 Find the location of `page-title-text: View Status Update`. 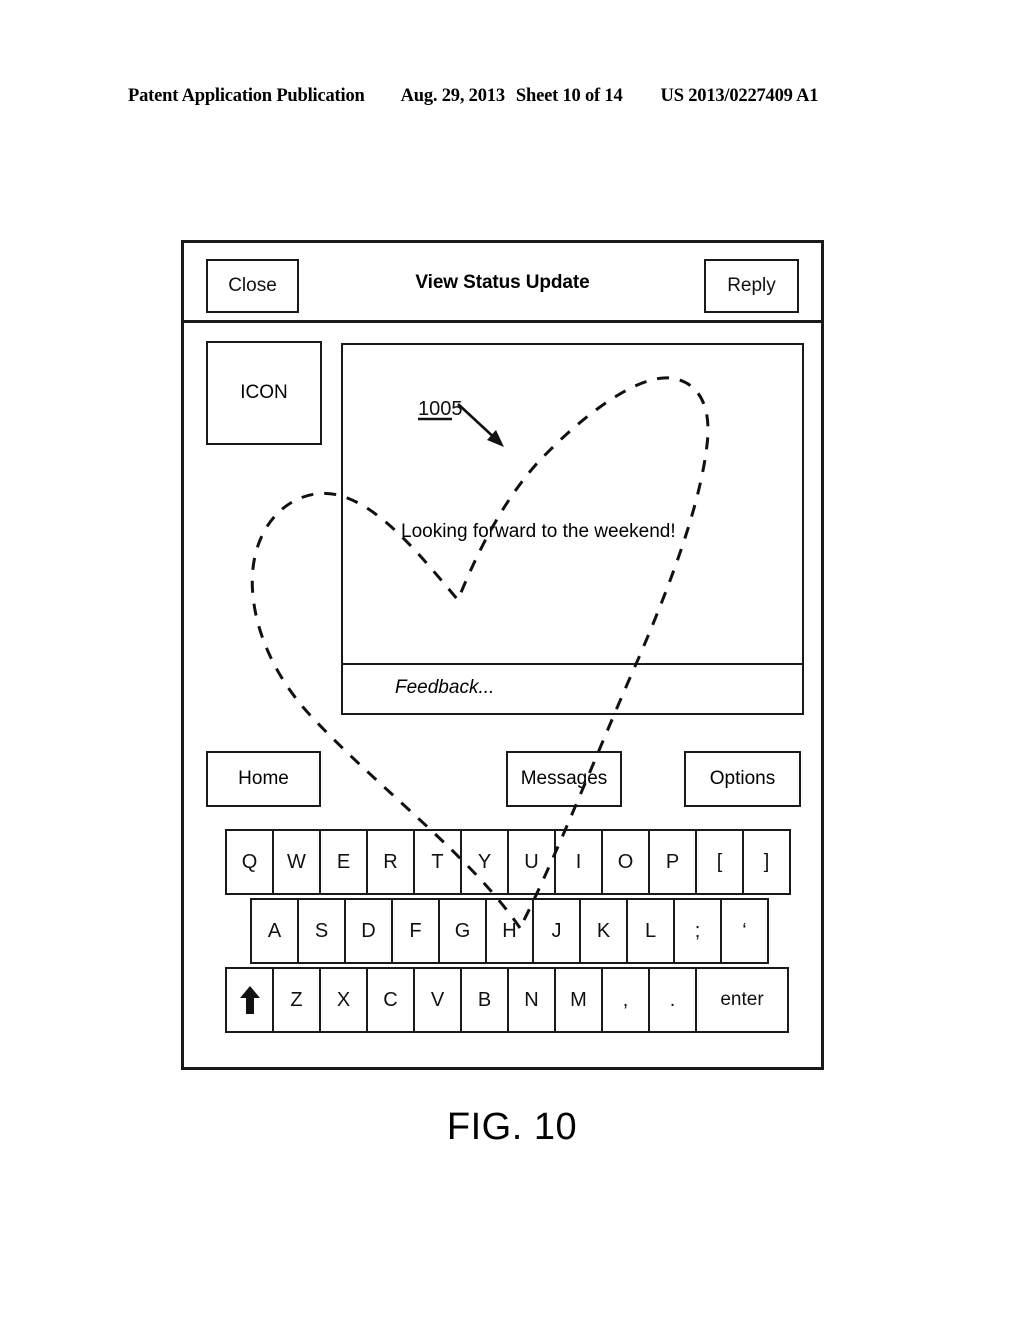

page-title-text: View Status Update is located at coordinates (502, 282).